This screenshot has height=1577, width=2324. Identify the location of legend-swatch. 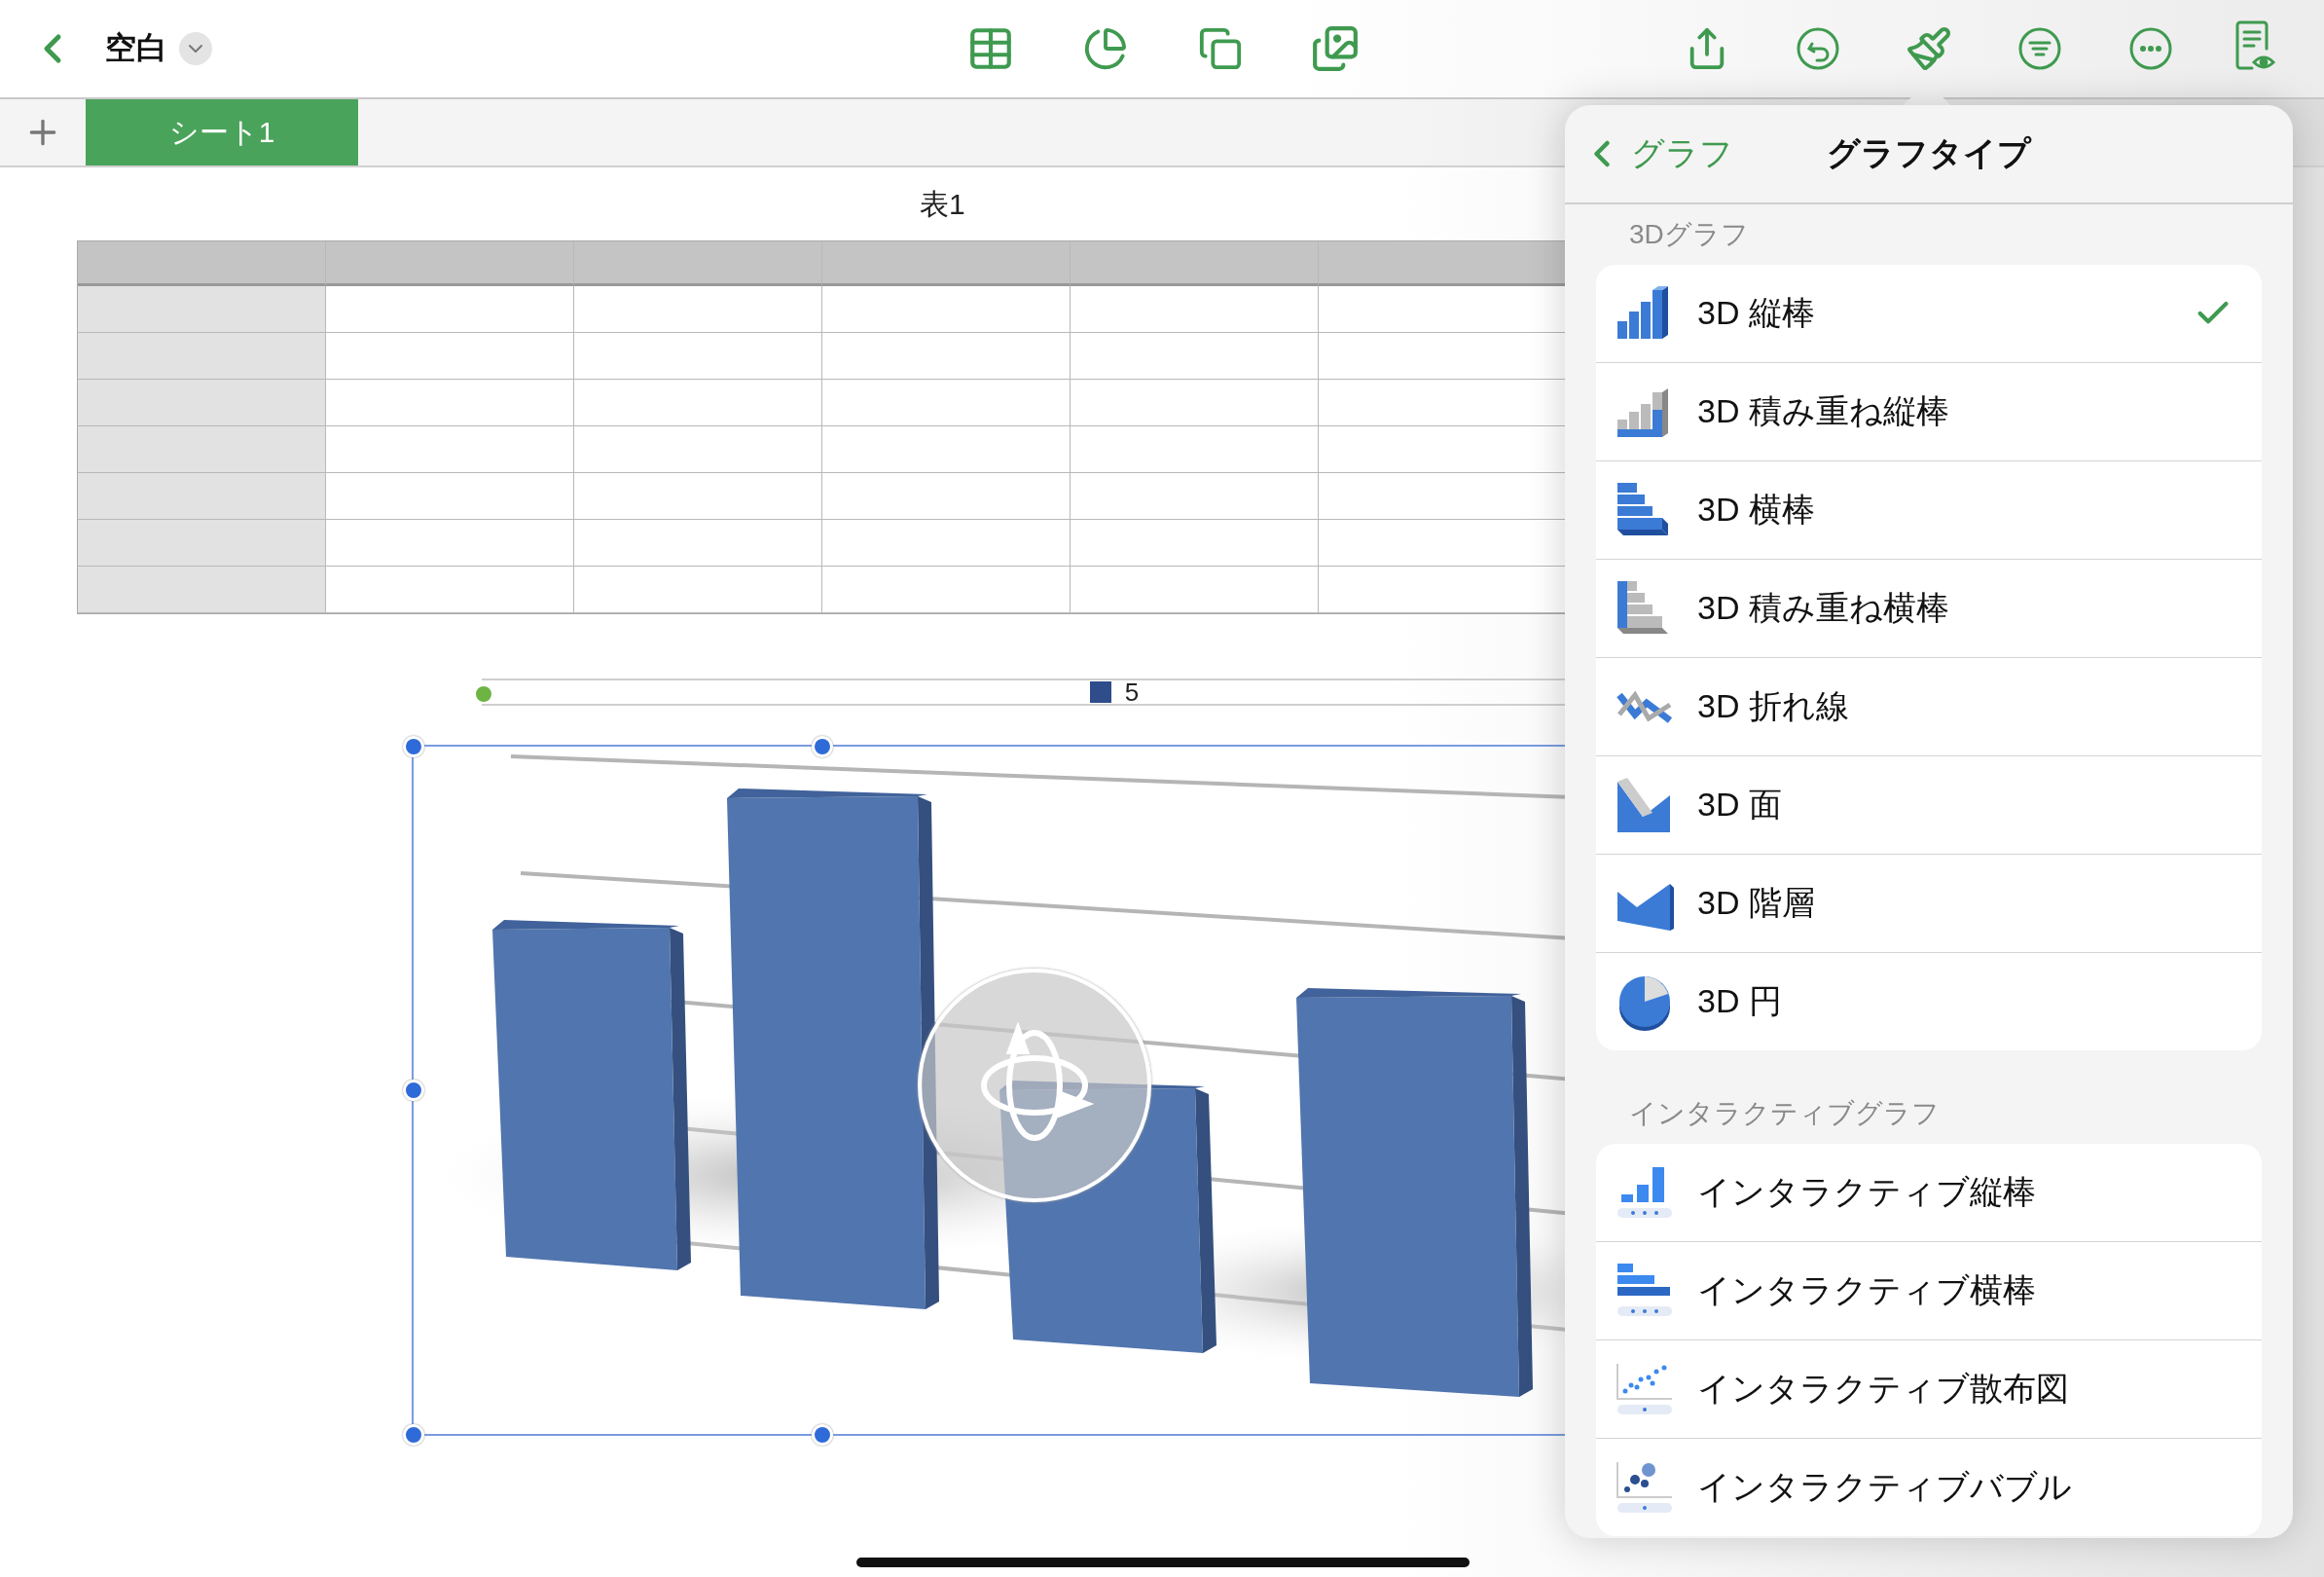
(1100, 692).